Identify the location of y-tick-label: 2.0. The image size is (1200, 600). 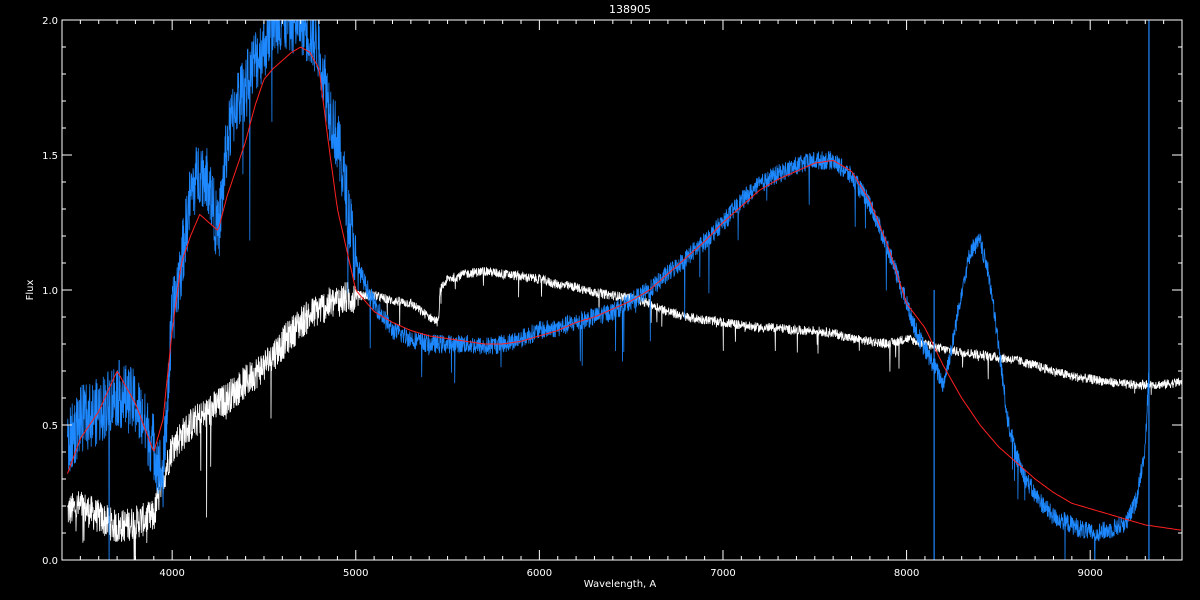
(50, 21).